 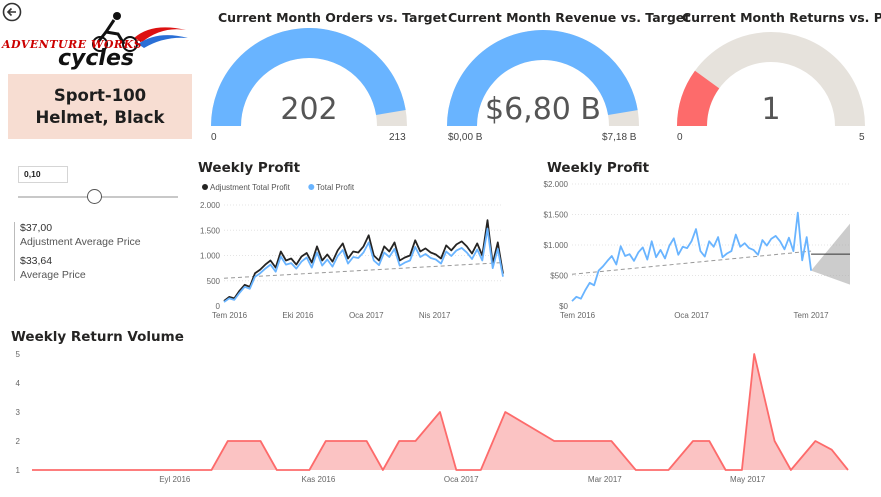 I want to click on average-price-label: Average Price, so click(x=53, y=275).